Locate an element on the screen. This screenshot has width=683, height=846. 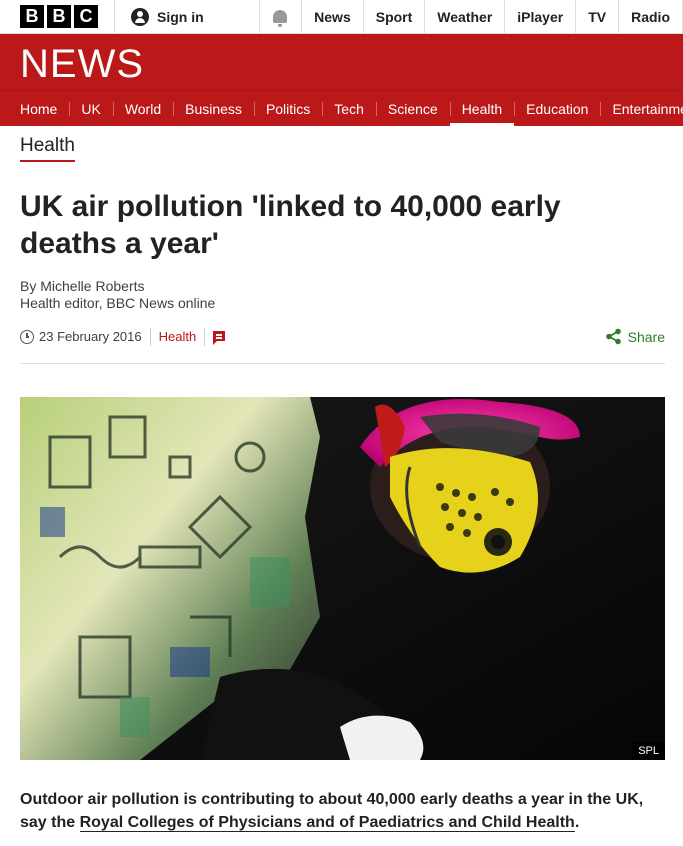
topnav-iplayer: iPlayer is located at coordinates (541, 16).